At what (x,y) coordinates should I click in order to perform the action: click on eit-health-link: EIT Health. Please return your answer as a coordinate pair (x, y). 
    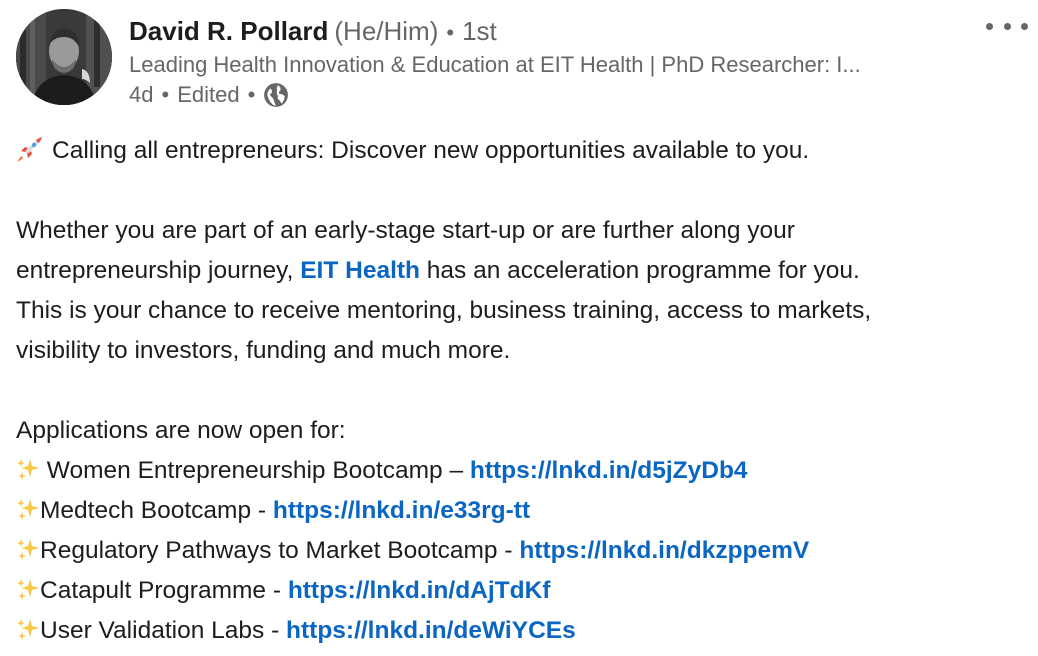
    Looking at the image, I should click on (360, 271).